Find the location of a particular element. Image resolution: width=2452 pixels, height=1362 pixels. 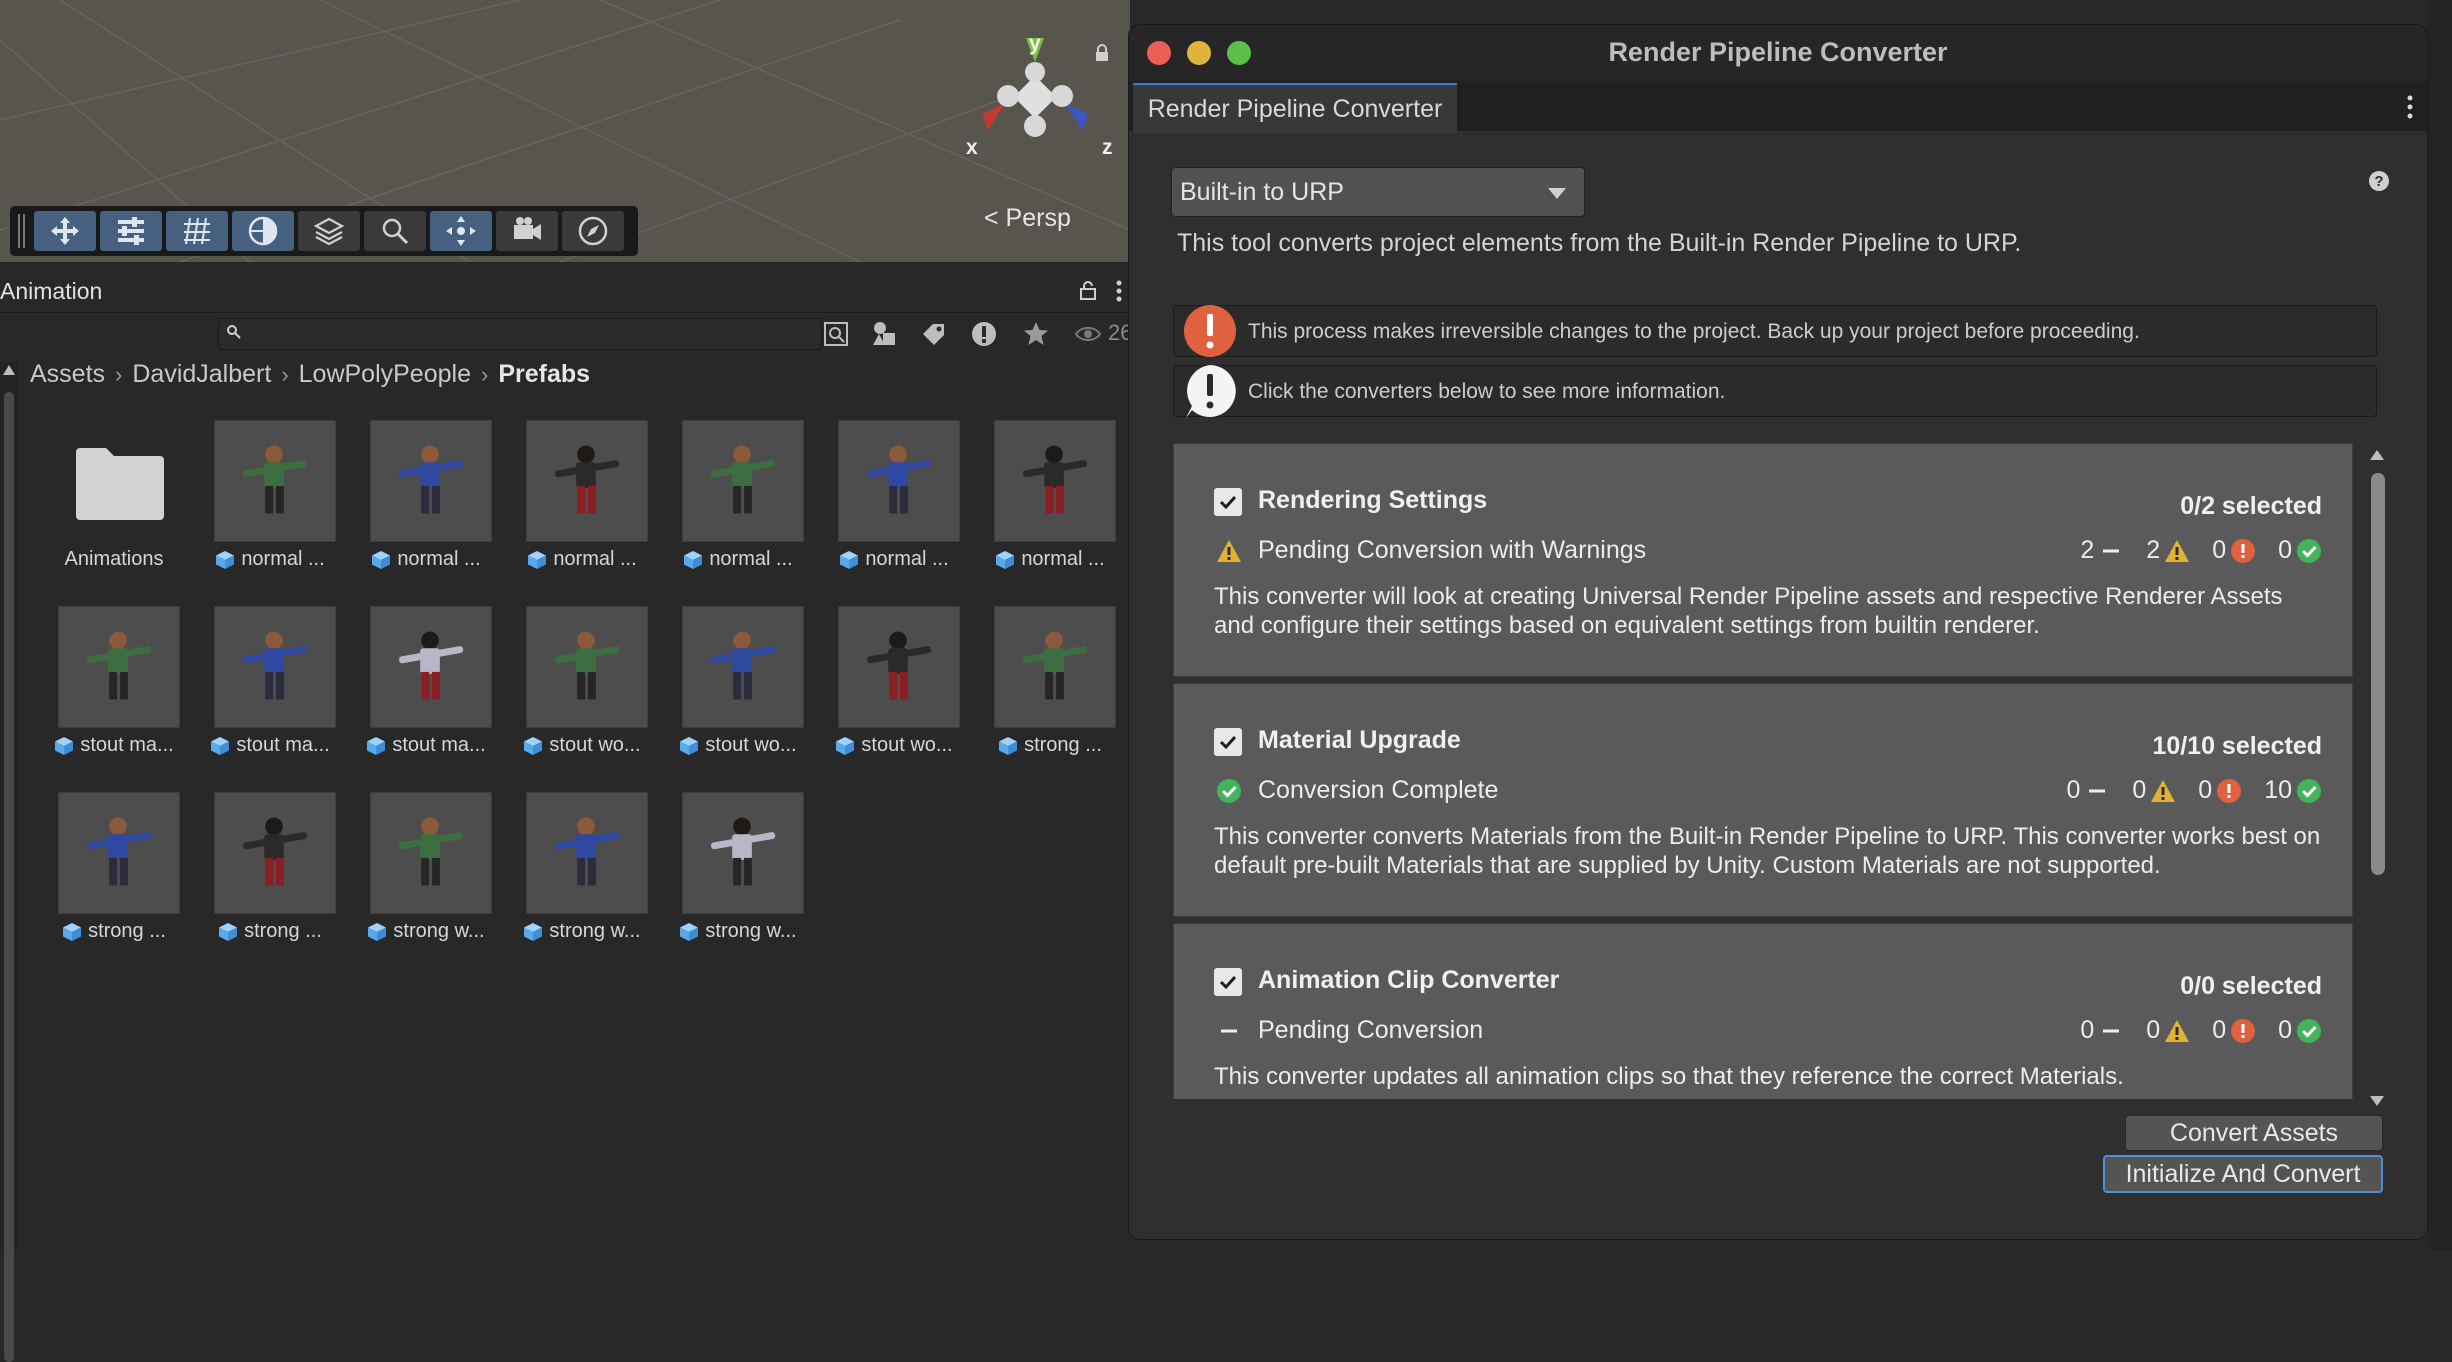

converter-status: Pending Conversion with Warnings is located at coordinates (1452, 550).